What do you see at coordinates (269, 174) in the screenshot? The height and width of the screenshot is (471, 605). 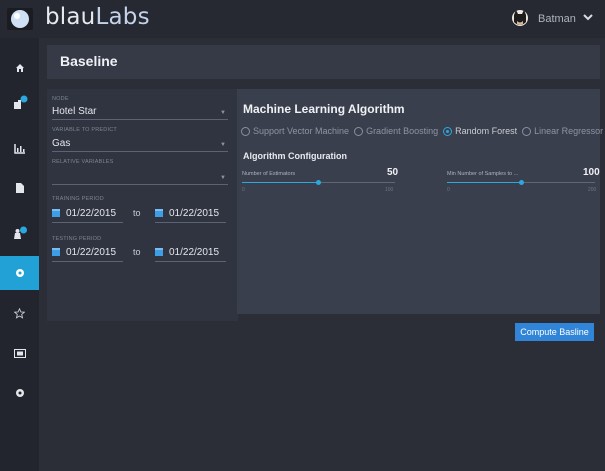 I see `estimators-label: Number of Estimators` at bounding box center [269, 174].